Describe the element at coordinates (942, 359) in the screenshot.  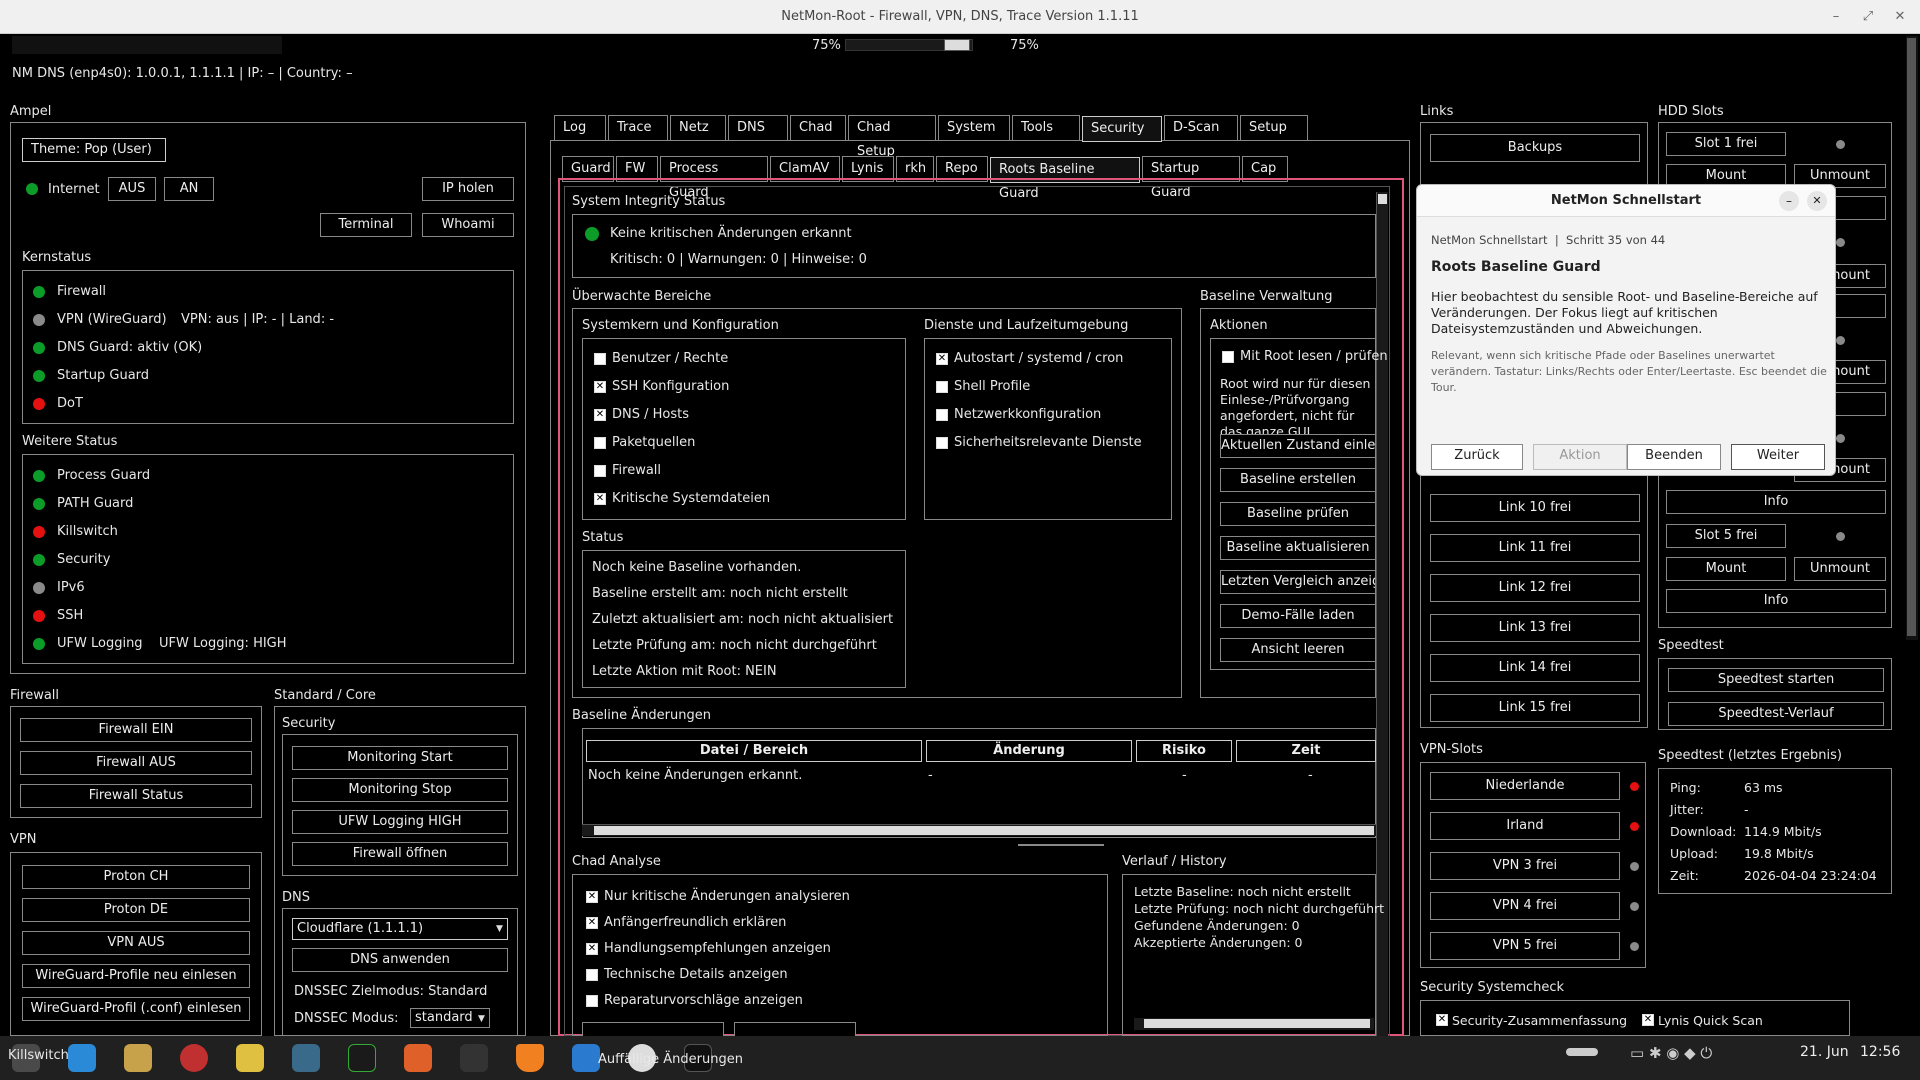
I see `service-area-checkbox: ✕` at that location.